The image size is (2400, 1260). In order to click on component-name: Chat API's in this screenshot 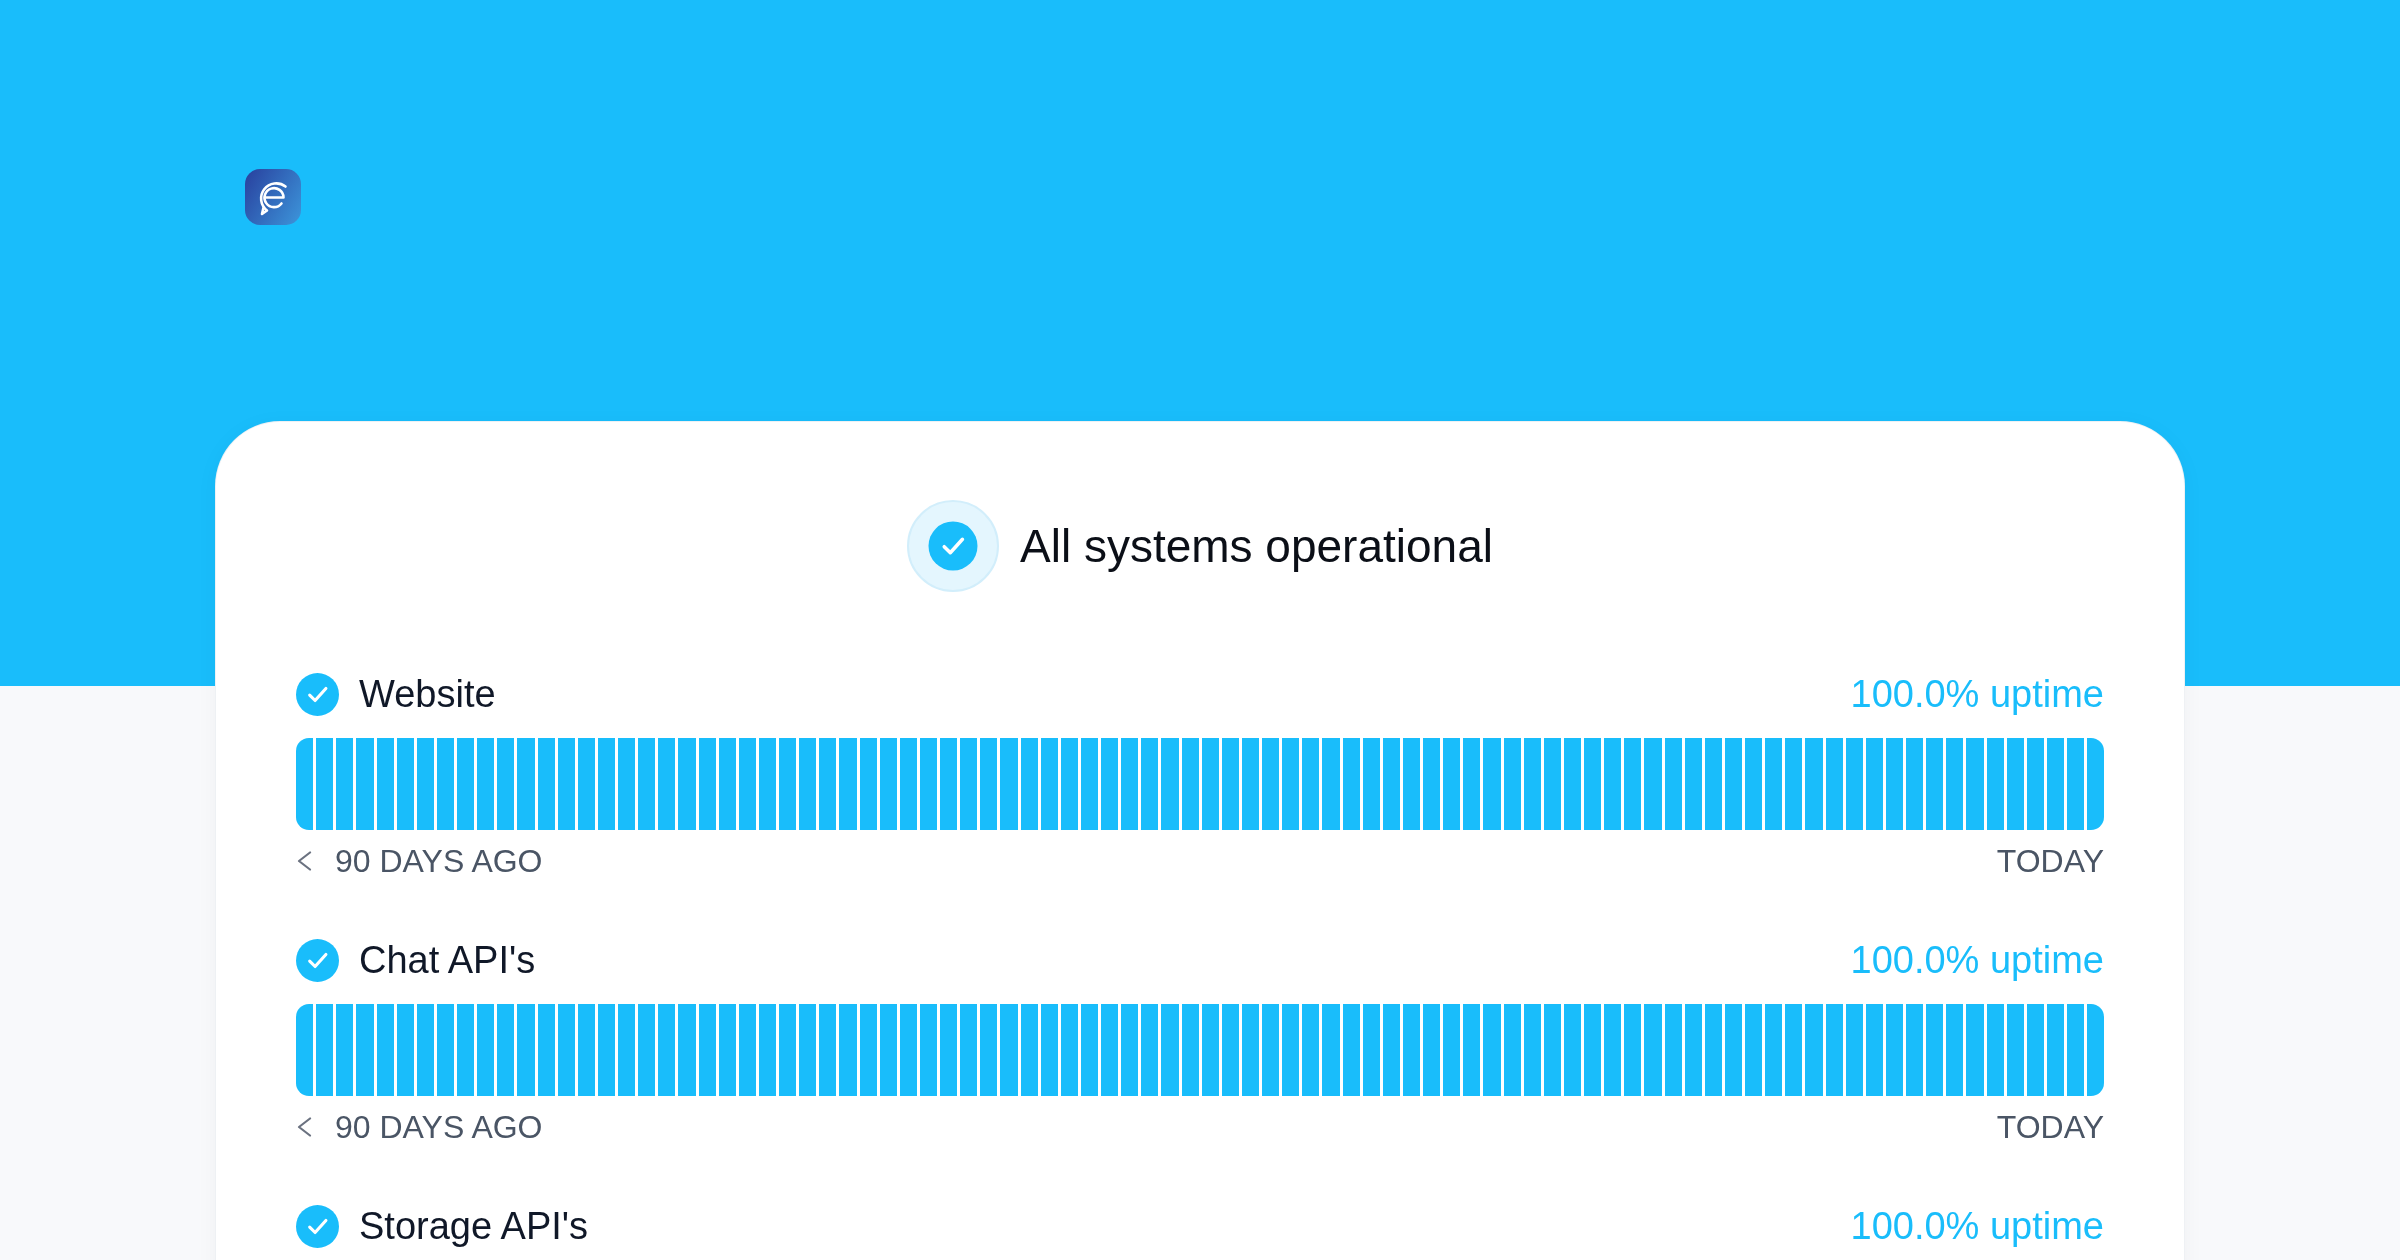, I will do `click(447, 960)`.